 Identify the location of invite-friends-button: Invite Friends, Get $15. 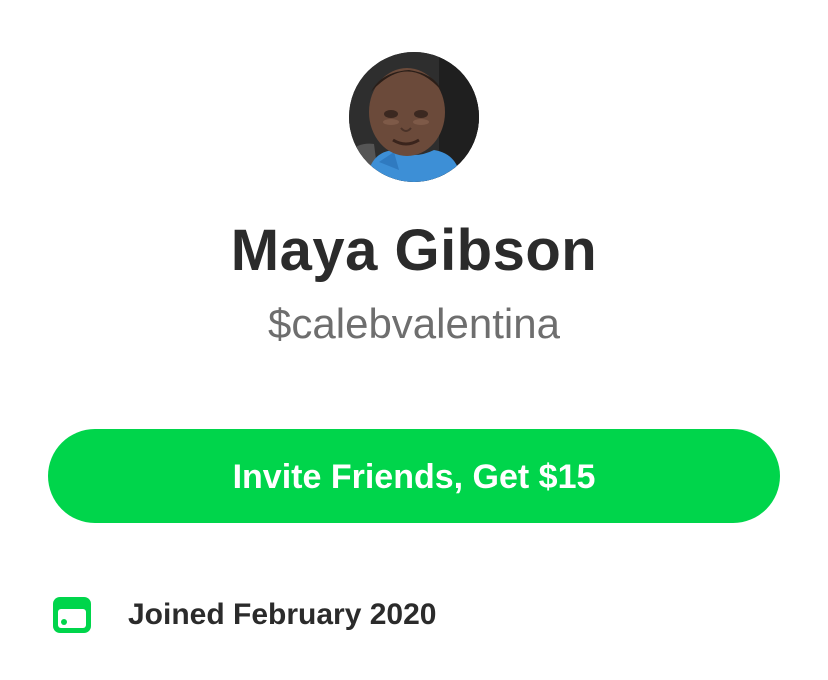
(414, 476).